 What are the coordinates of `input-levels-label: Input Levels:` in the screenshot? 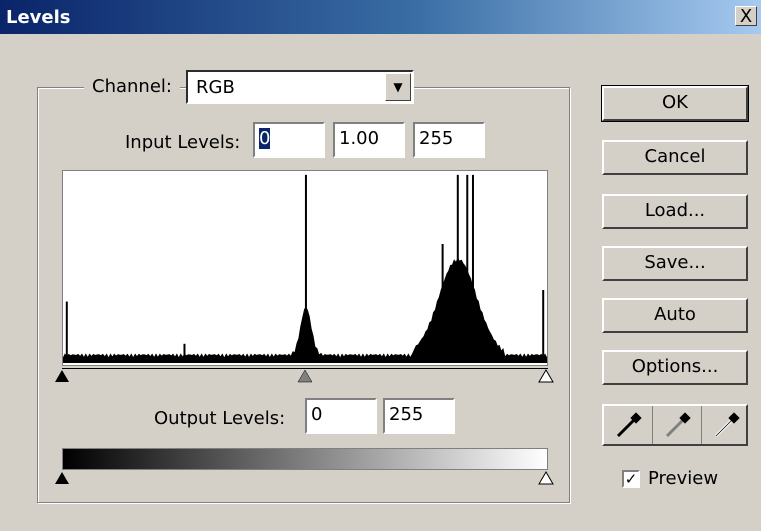 It's located at (183, 142).